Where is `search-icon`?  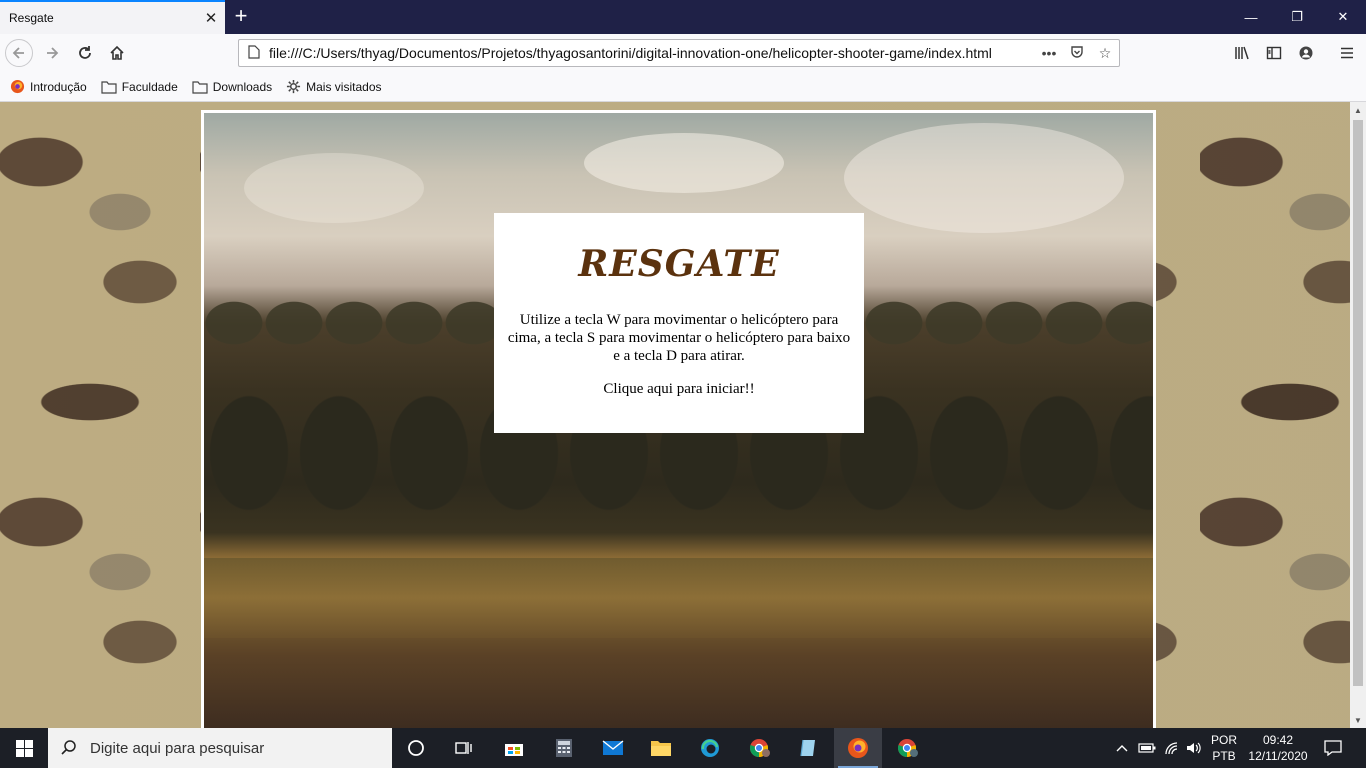 search-icon is located at coordinates (68, 747).